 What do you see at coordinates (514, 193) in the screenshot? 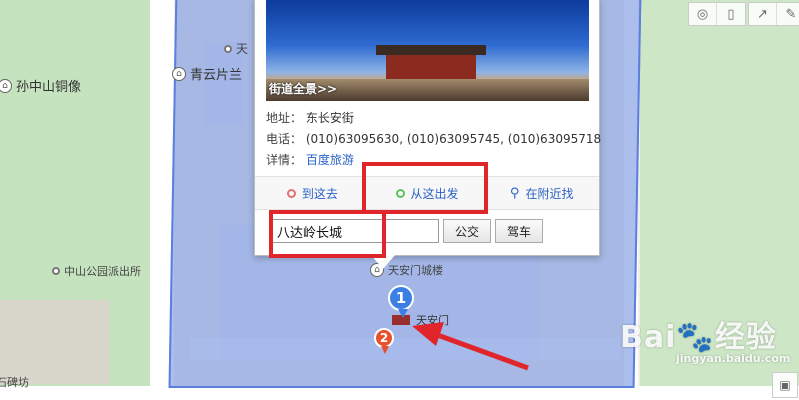
I see `search-icon: ⚲` at bounding box center [514, 193].